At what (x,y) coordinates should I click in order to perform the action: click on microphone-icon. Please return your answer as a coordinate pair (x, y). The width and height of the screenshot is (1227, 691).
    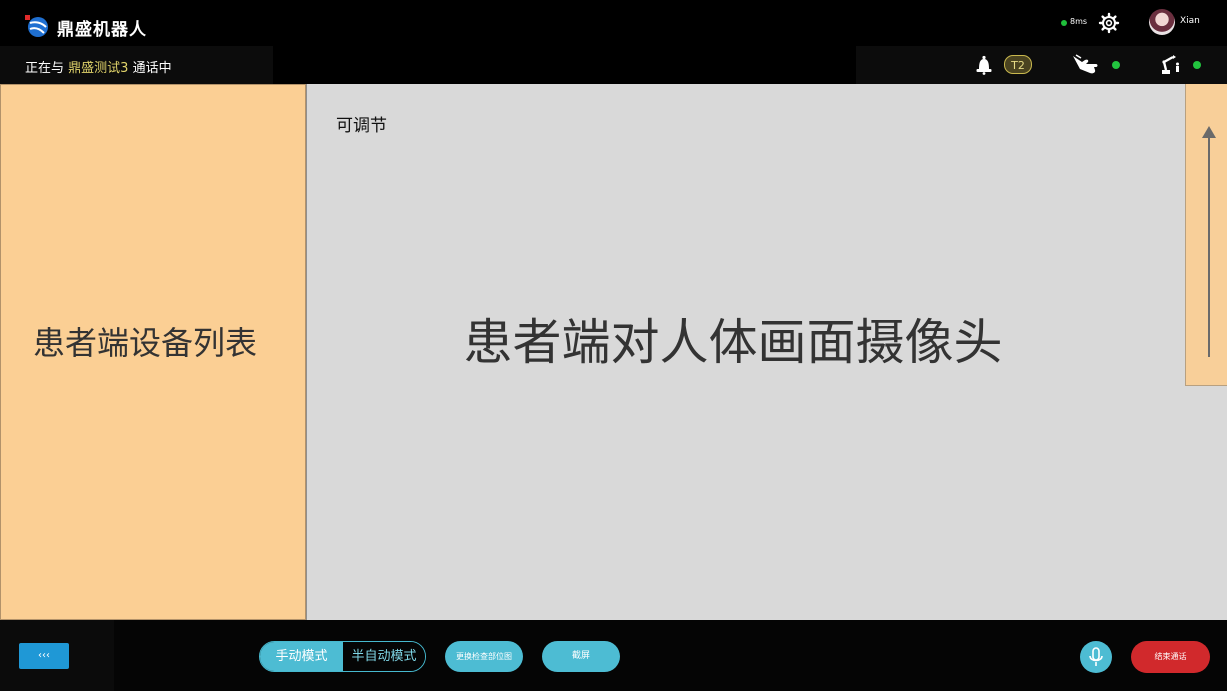
    Looking at the image, I should click on (1096, 656).